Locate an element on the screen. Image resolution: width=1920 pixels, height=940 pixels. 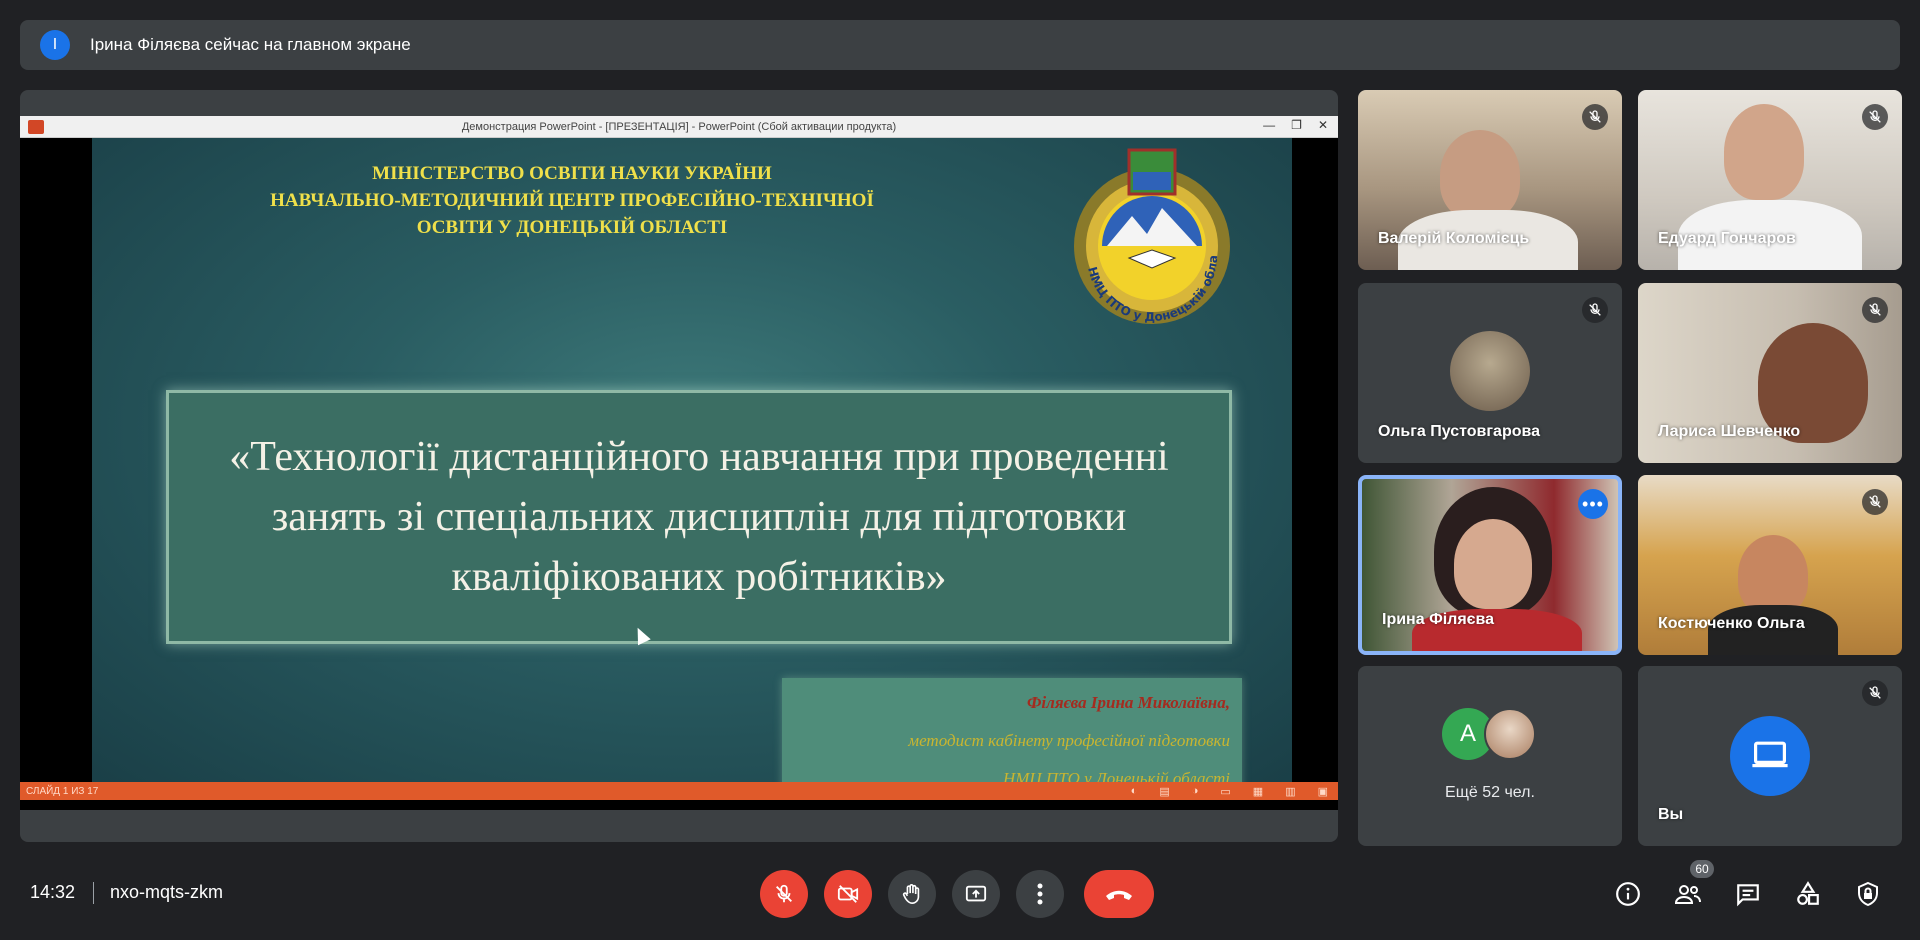
author-name: Філяєва Ірина Миколаївна, is located at coordinates (1128, 702).